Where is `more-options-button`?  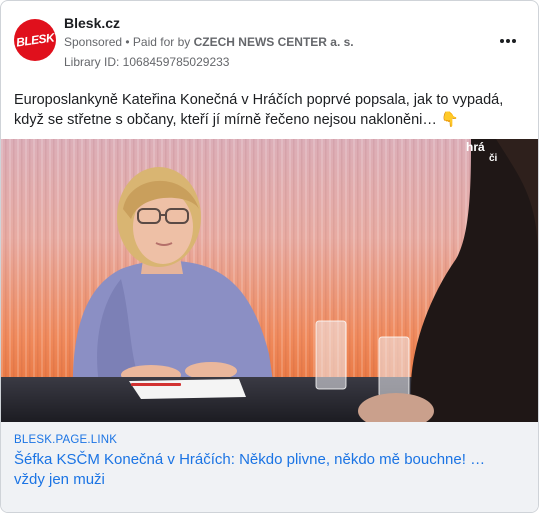
more-options-button is located at coordinates (508, 41).